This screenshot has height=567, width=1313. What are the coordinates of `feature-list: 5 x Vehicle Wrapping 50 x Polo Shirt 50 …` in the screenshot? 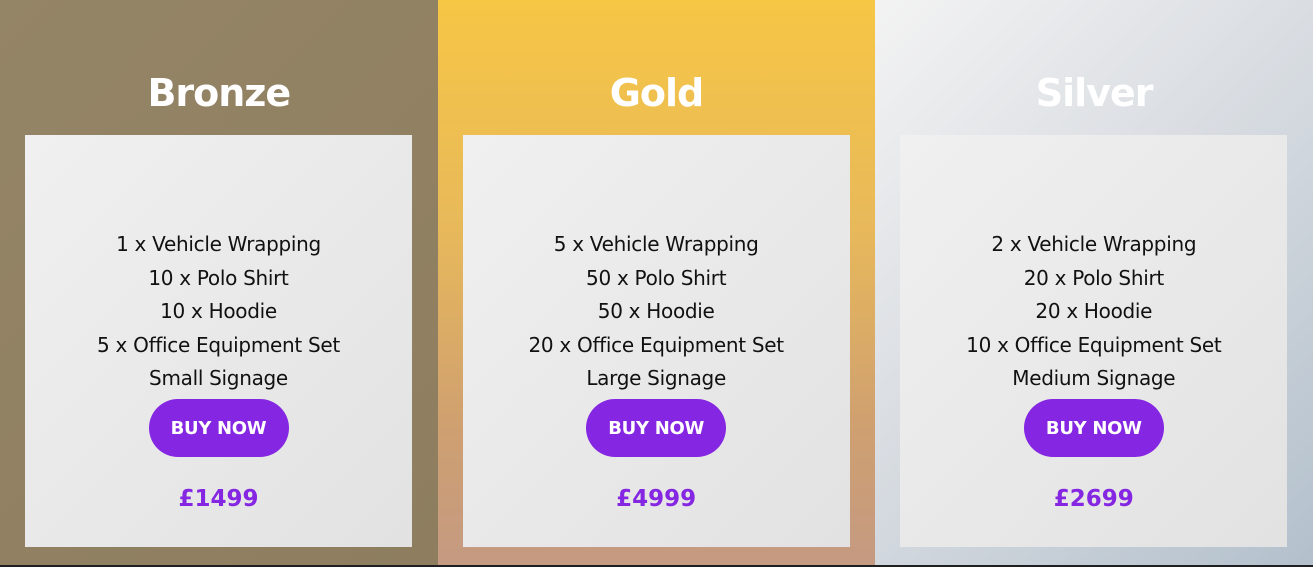 It's located at (656, 312).